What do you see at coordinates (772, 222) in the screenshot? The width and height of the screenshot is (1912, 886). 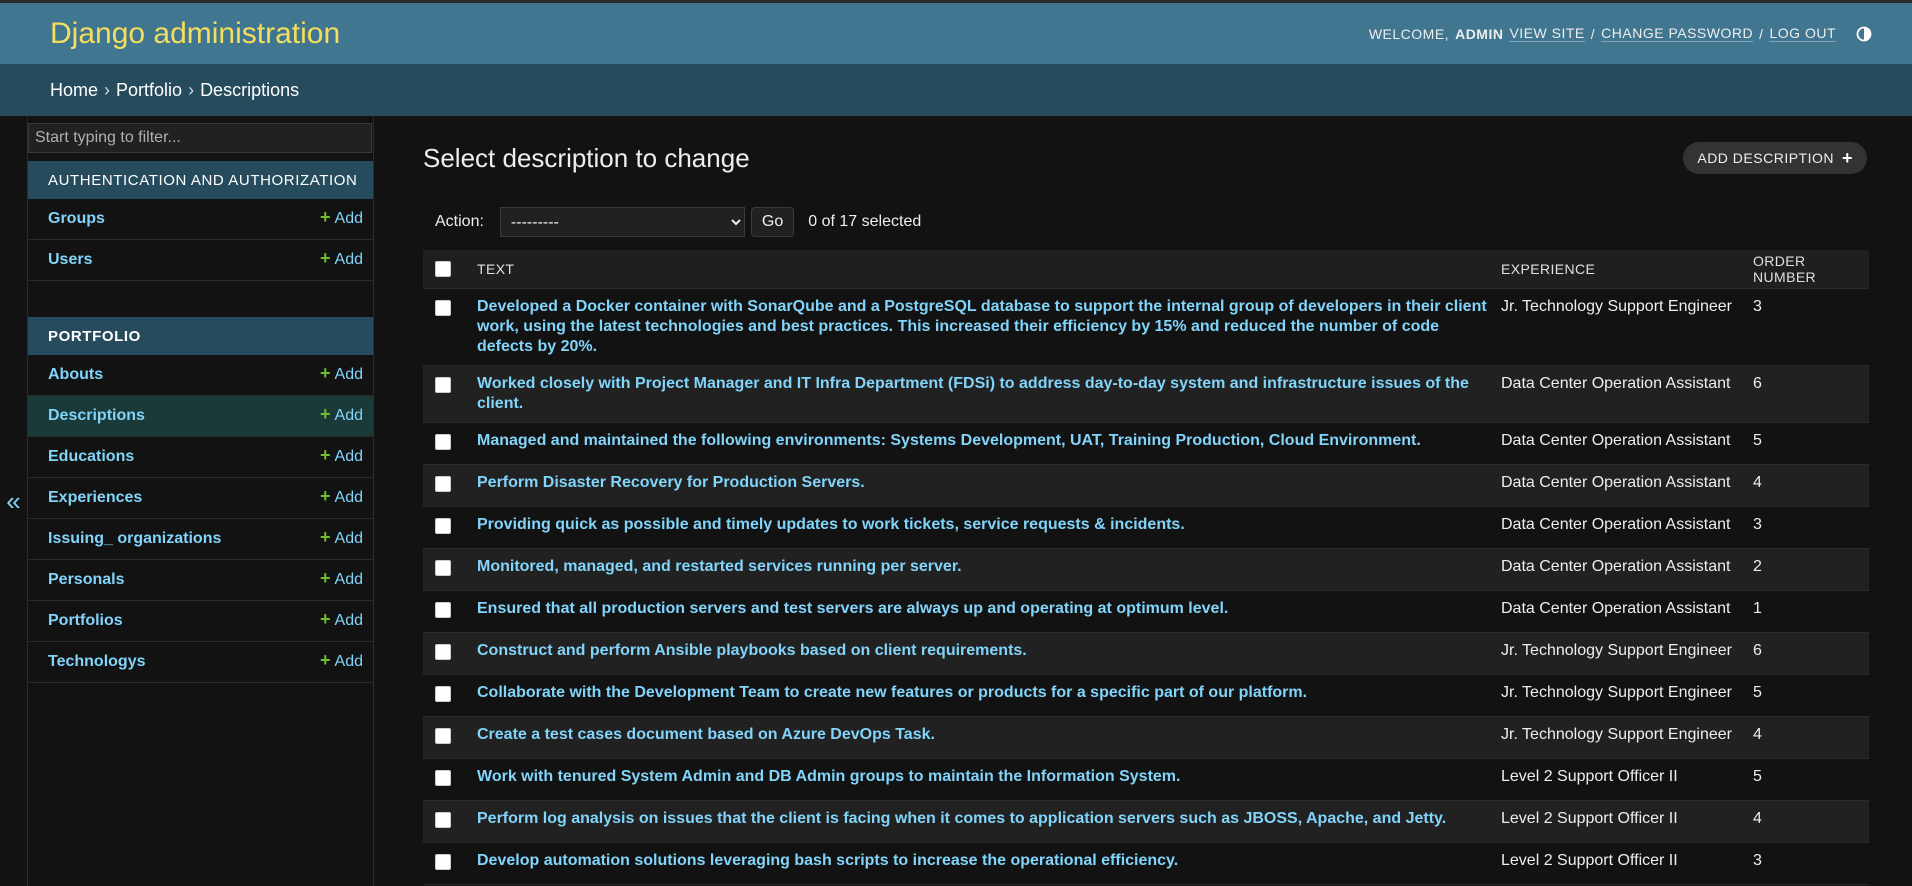 I see `go-button: Go` at bounding box center [772, 222].